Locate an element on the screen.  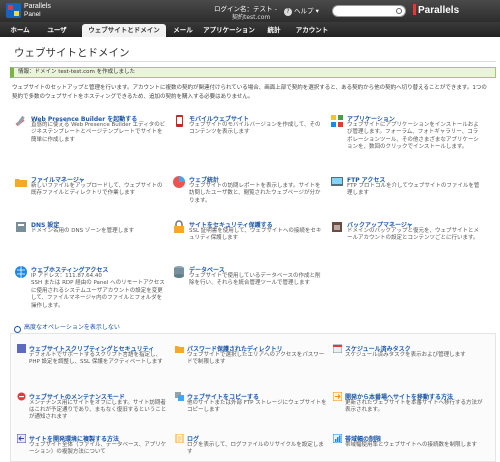
status-message: 情報：ドメイン test-test.com を作成しました is located at coordinates (253, 72).